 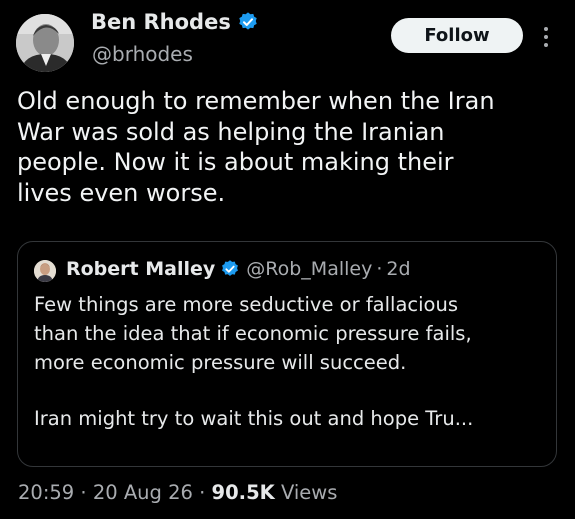 What do you see at coordinates (142, 54) in the screenshot?
I see `author-handle: @brhodes` at bounding box center [142, 54].